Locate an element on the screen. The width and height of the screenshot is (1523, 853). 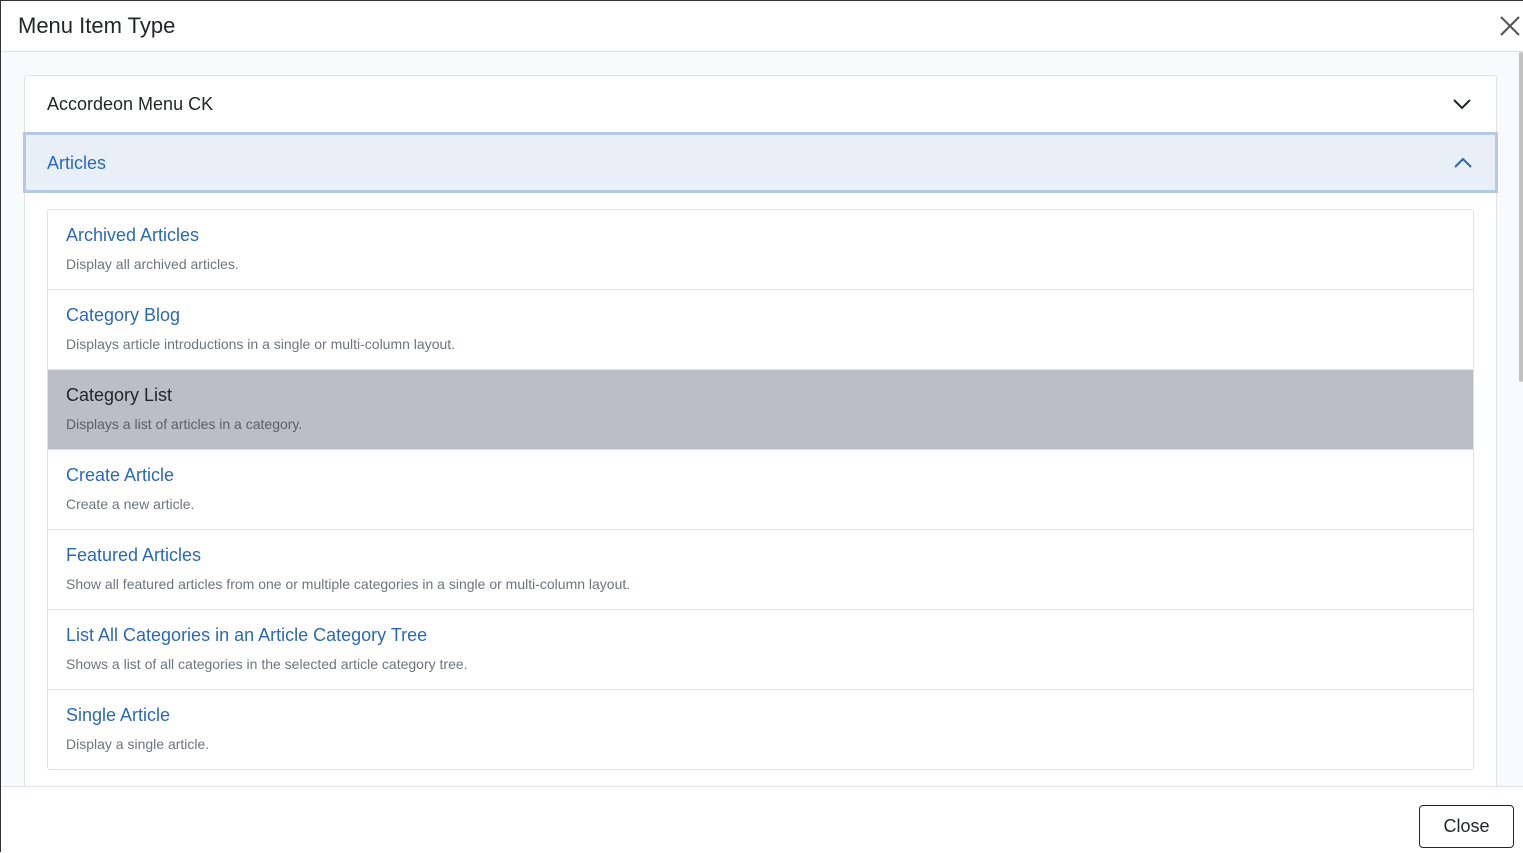
close-button: Close is located at coordinates (1466, 826).